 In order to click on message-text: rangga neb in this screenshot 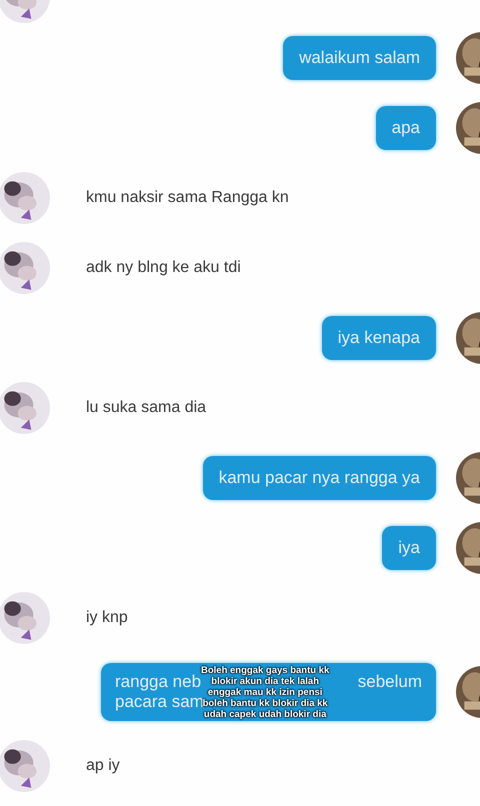, I will do `click(158, 682)`.